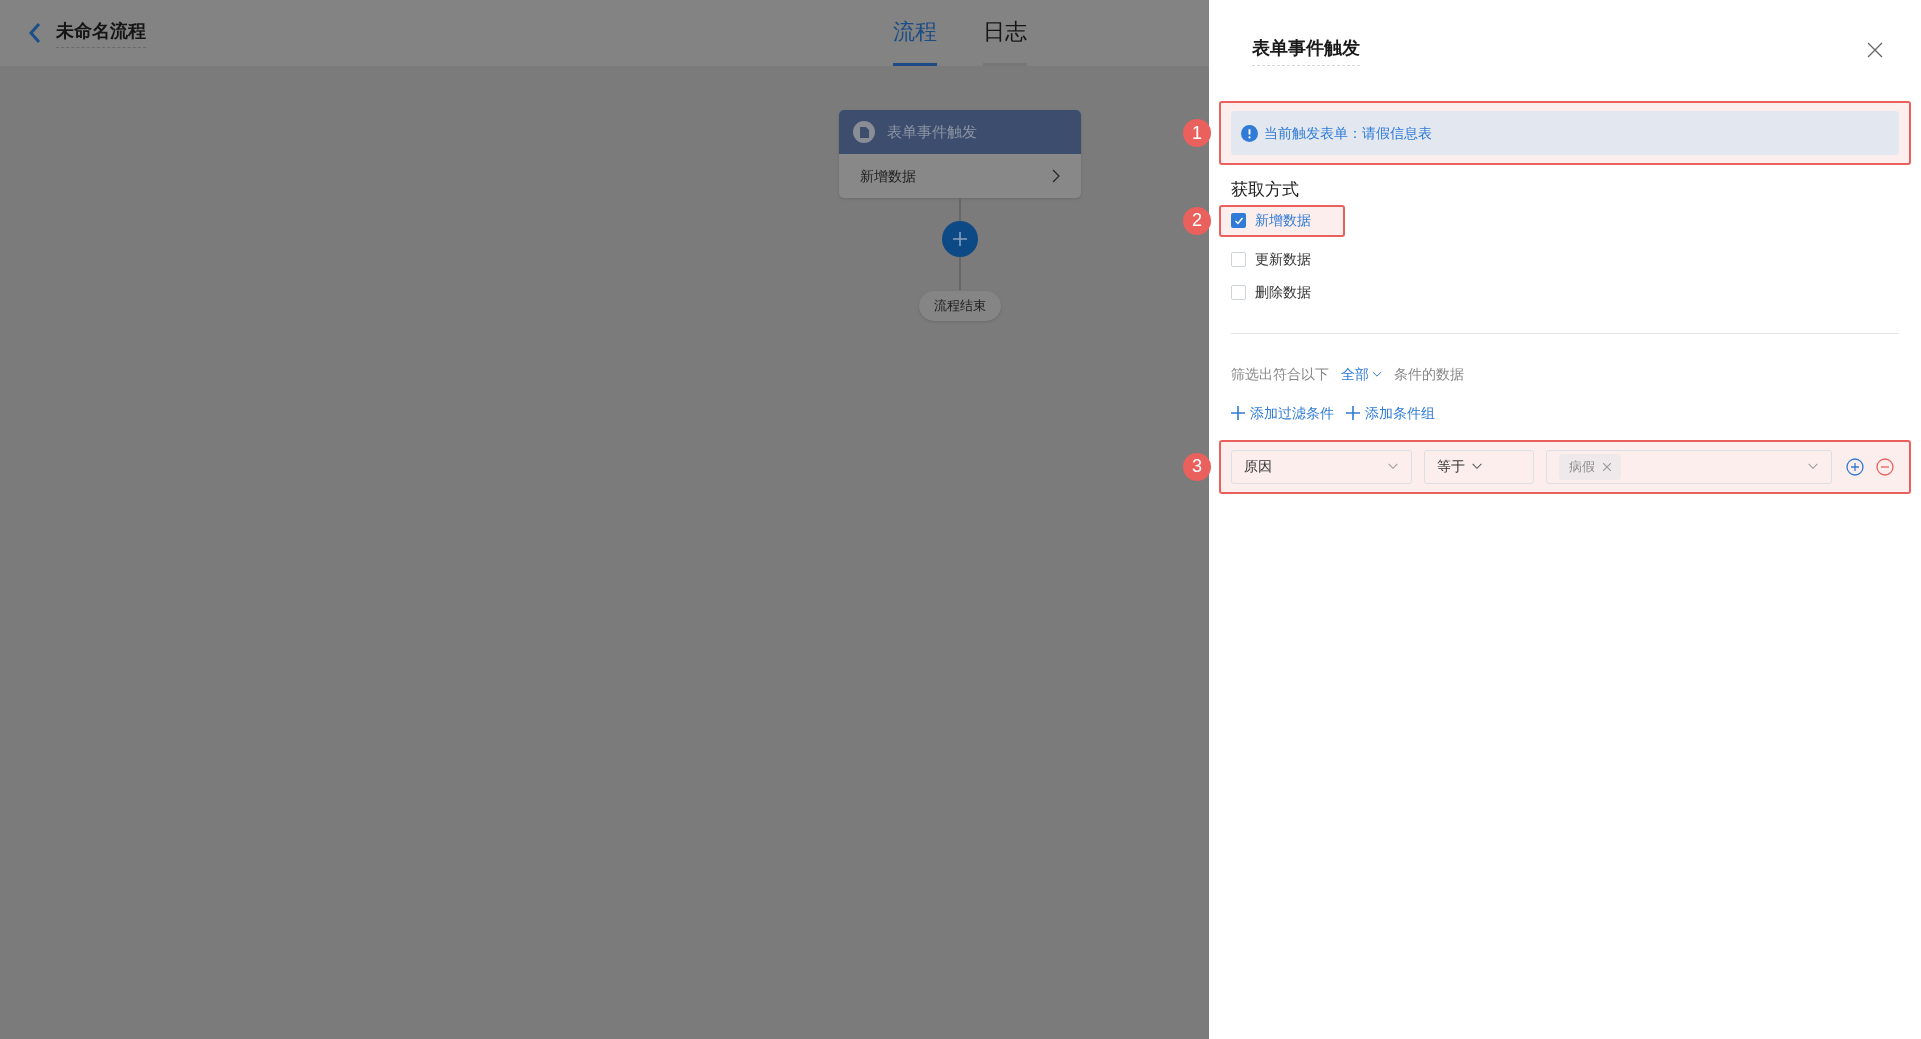 This screenshot has width=1921, height=1039. I want to click on check-icon, so click(1238, 220).